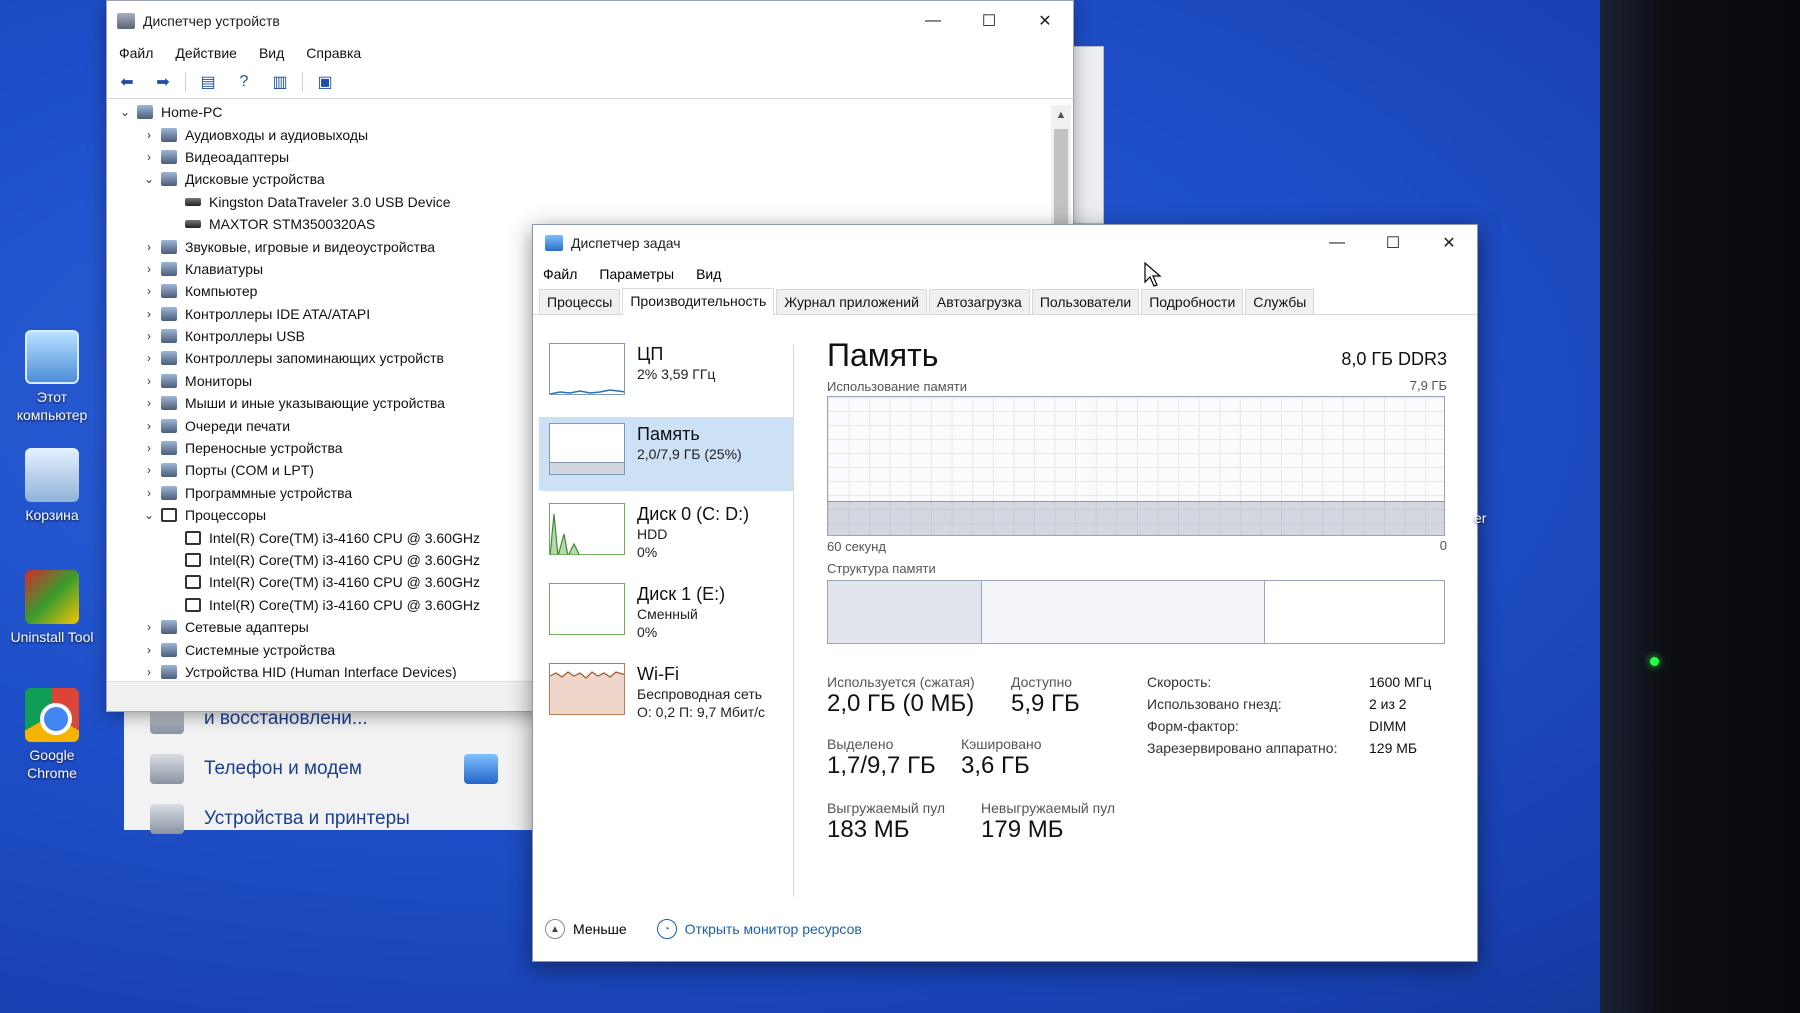 This screenshot has height=1013, width=1800. Describe the element at coordinates (600, 929) in the screenshot. I see `fewer-details-button: Меньше` at that location.